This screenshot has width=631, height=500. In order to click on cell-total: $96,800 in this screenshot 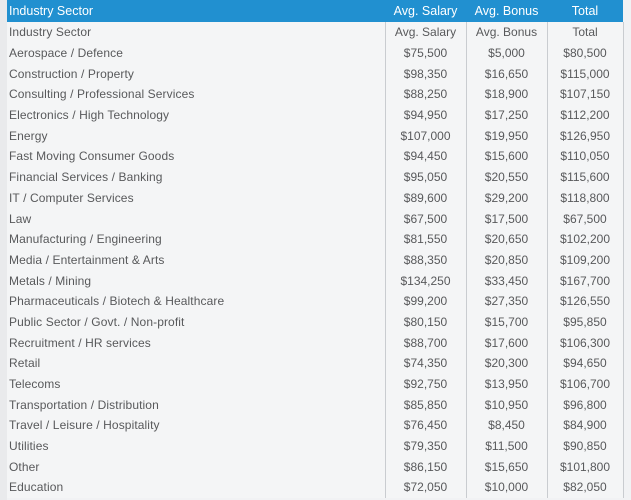, I will do `click(585, 405)`.